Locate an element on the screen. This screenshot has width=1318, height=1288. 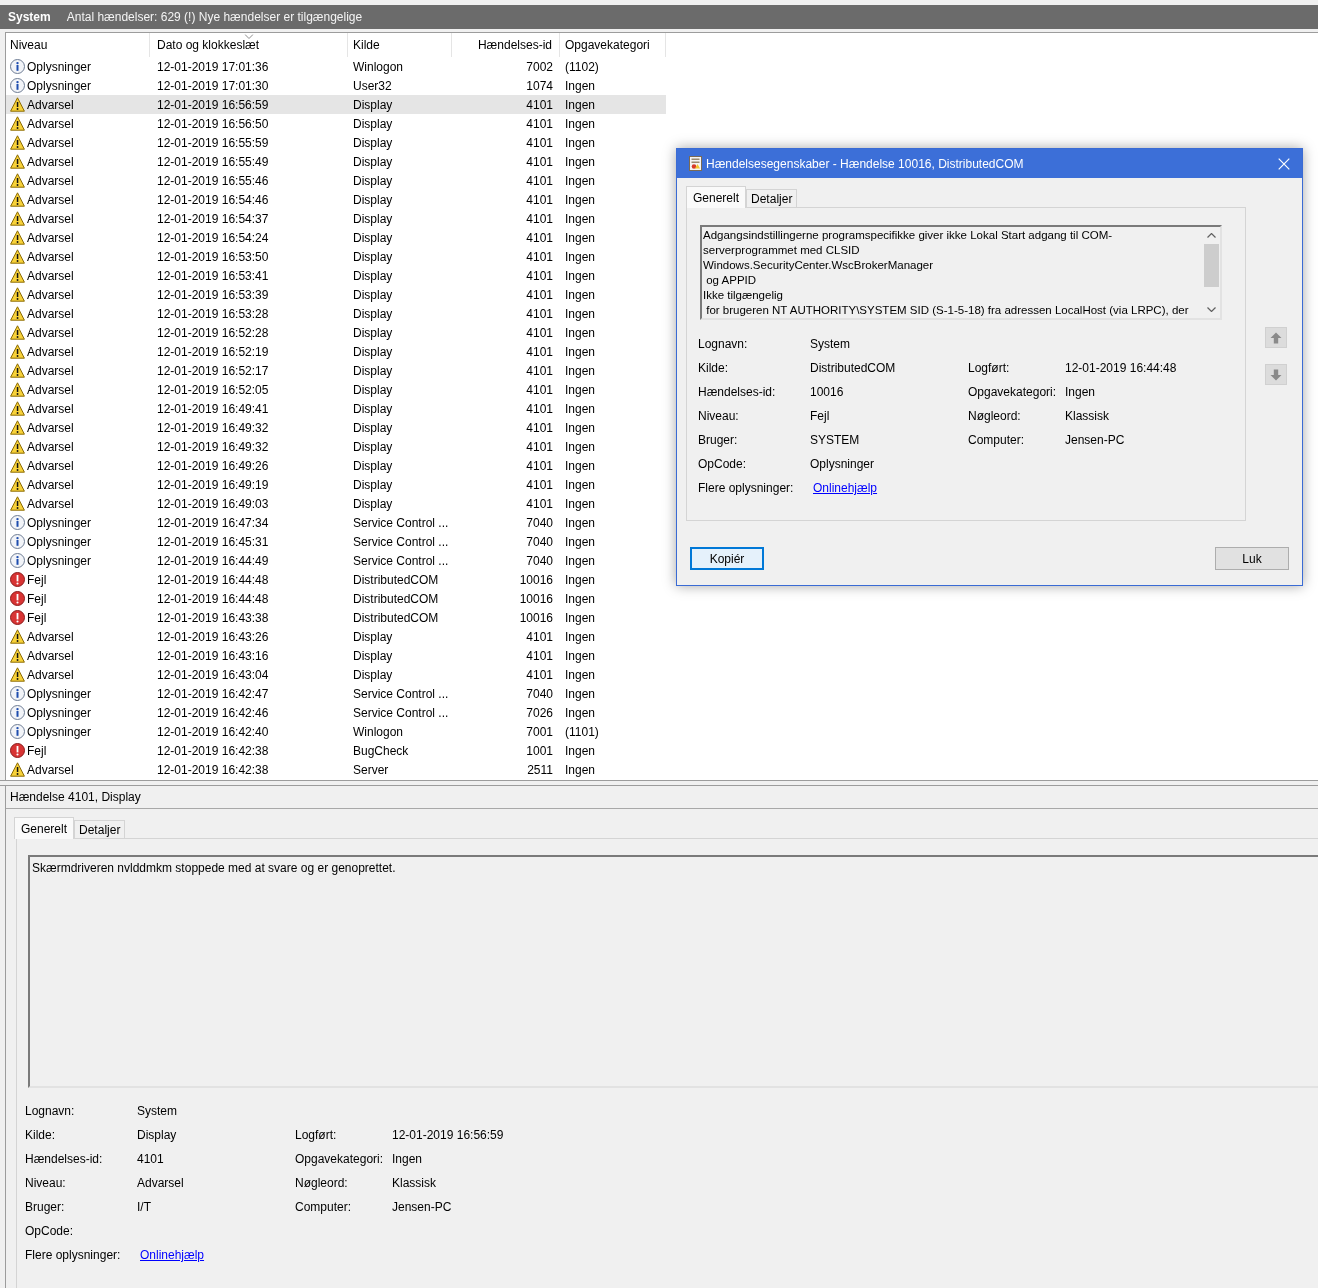
field-value: 4101 is located at coordinates (150, 1159).